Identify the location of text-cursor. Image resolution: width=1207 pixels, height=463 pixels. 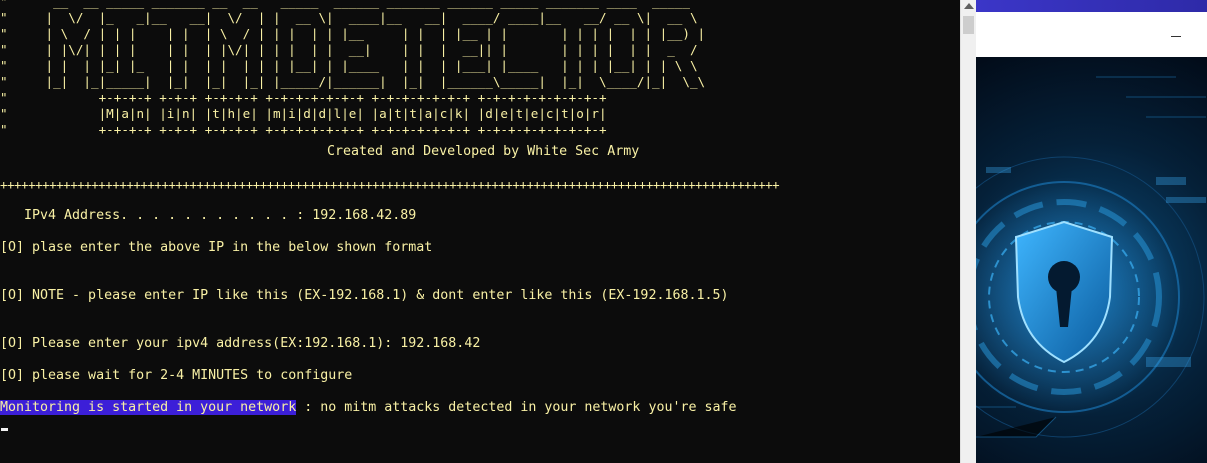
(4, 429).